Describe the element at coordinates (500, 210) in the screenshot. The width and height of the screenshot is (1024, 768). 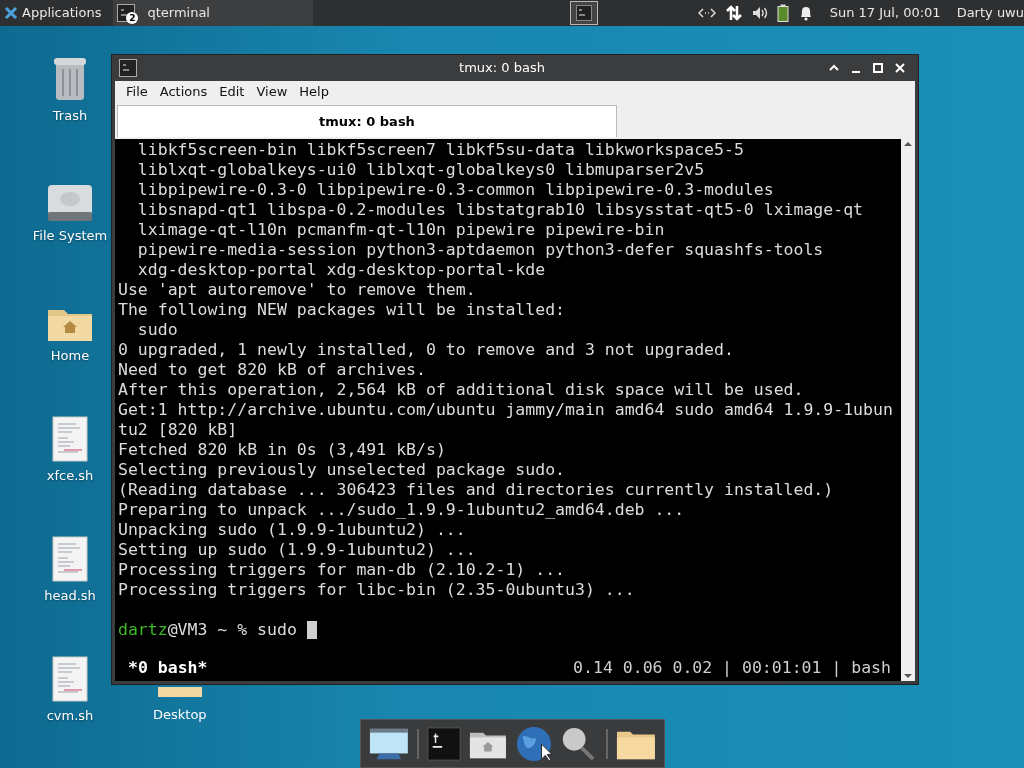
I see `terminal-line: libsnapd-qt1 libspa-0.2-modules libstatgrab10 libsysstat-qt5-0 lximage-qt` at that location.